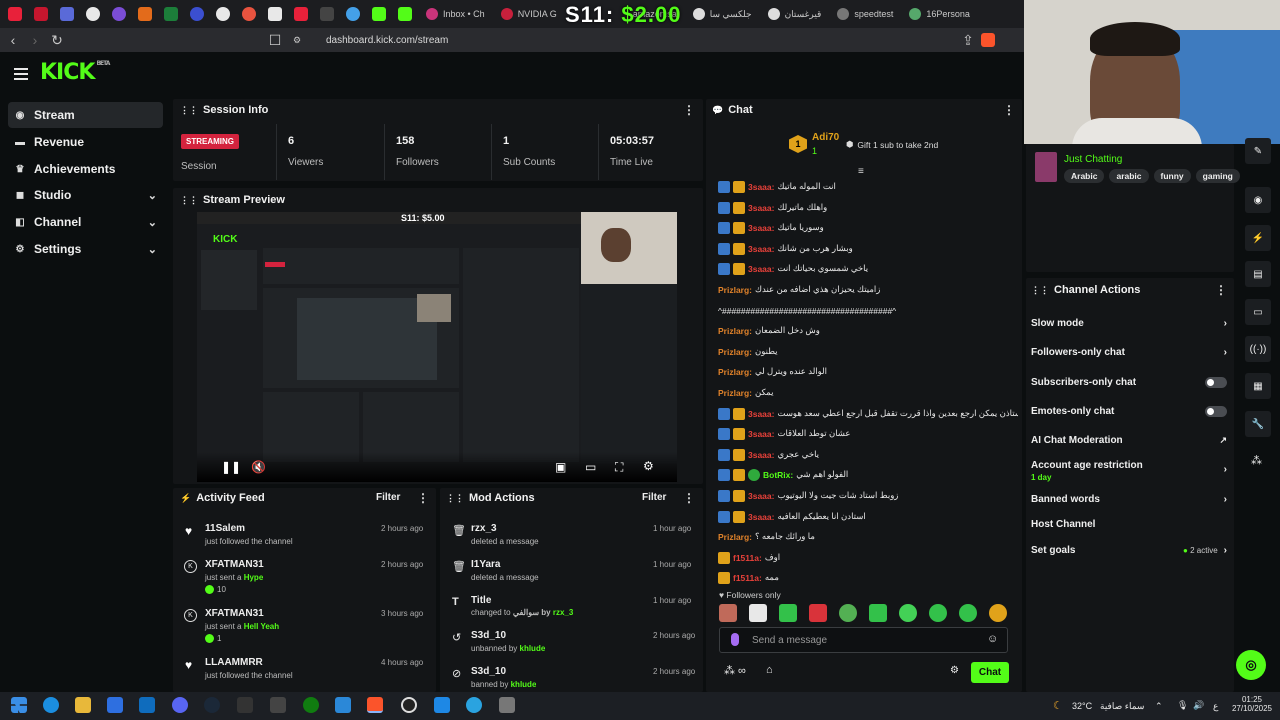 The height and width of the screenshot is (720, 1280). What do you see at coordinates (85, 142) in the screenshot?
I see `sidebar-item-revenue: ▬ Revenue` at bounding box center [85, 142].